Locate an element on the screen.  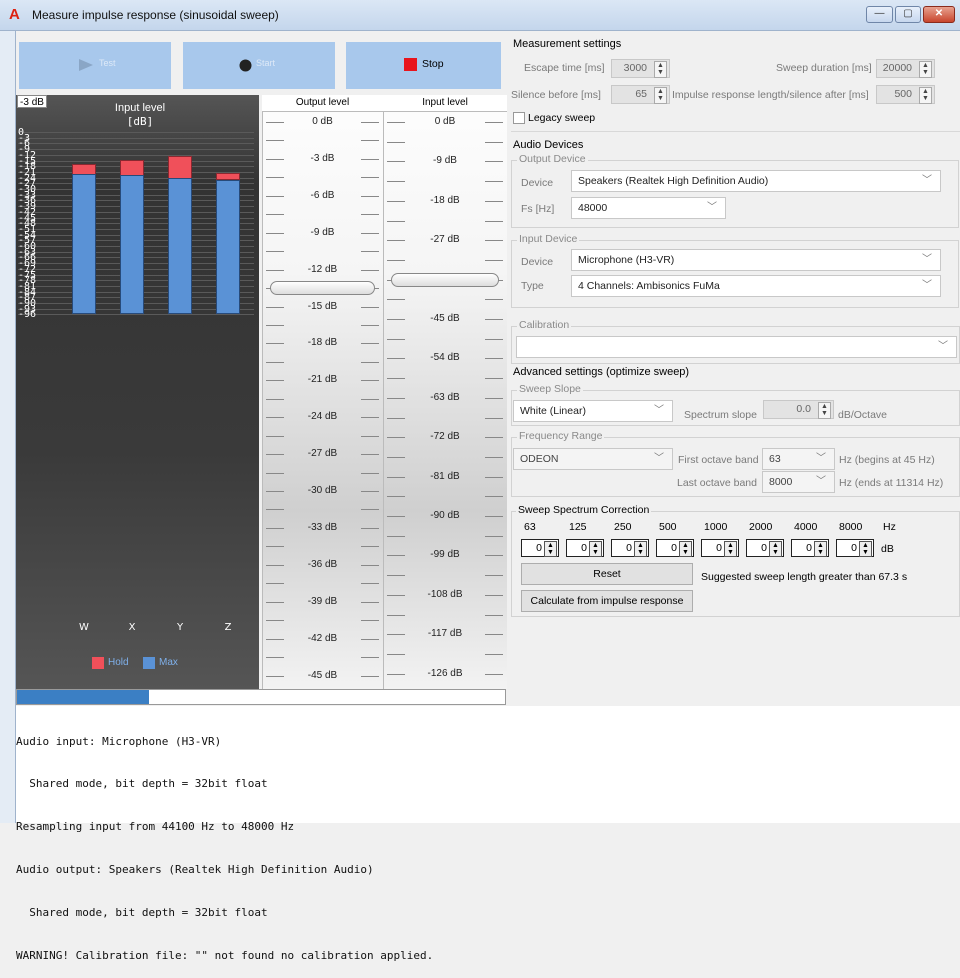
level-label: -39 dB is located at coordinates (322, 601).